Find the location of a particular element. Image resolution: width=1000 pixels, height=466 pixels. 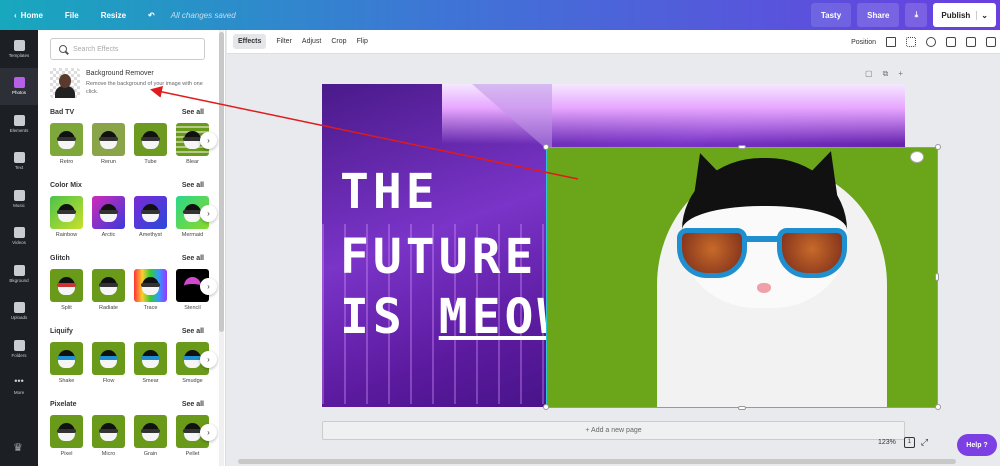

annotation-arrow is located at coordinates (364, 132).